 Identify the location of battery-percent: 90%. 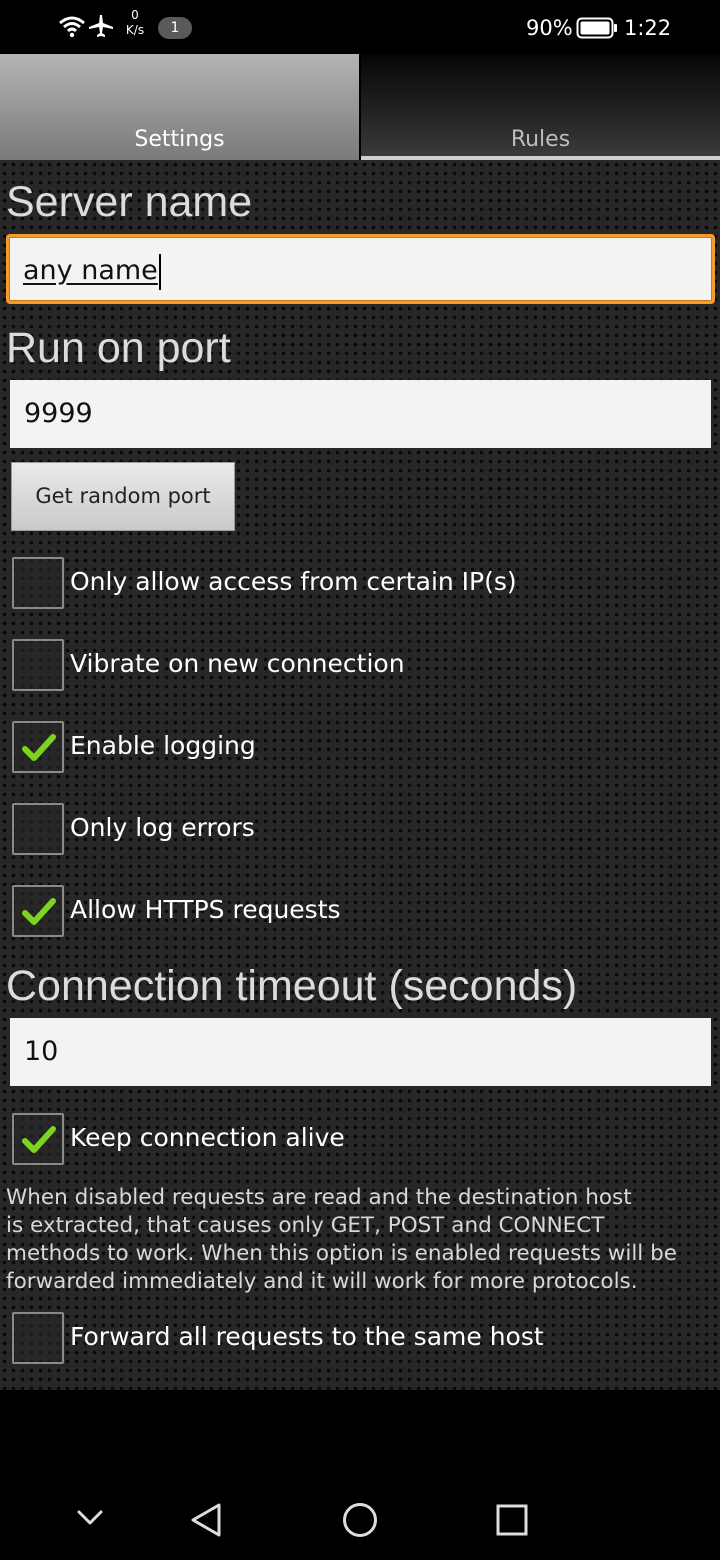
(549, 28).